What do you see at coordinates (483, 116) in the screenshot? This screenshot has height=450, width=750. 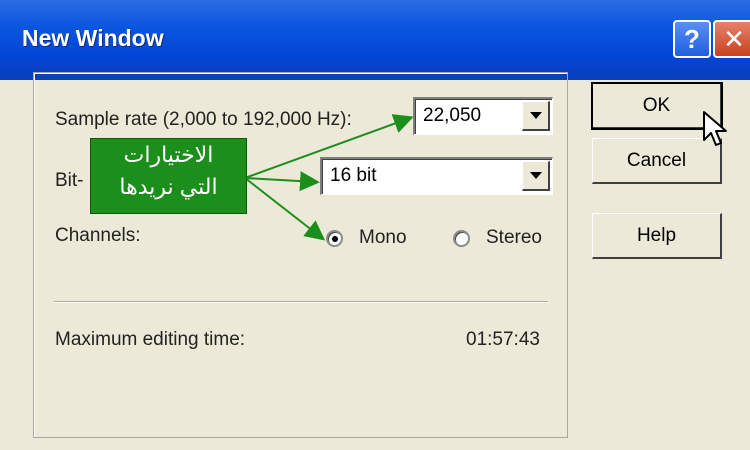 I see `sample-rate-combo: 22,050` at bounding box center [483, 116].